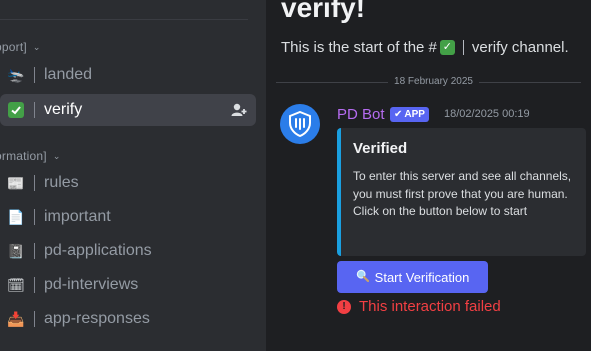 The width and height of the screenshot is (591, 351). Describe the element at coordinates (414, 114) in the screenshot. I see `app-badge-label: APP` at that location.